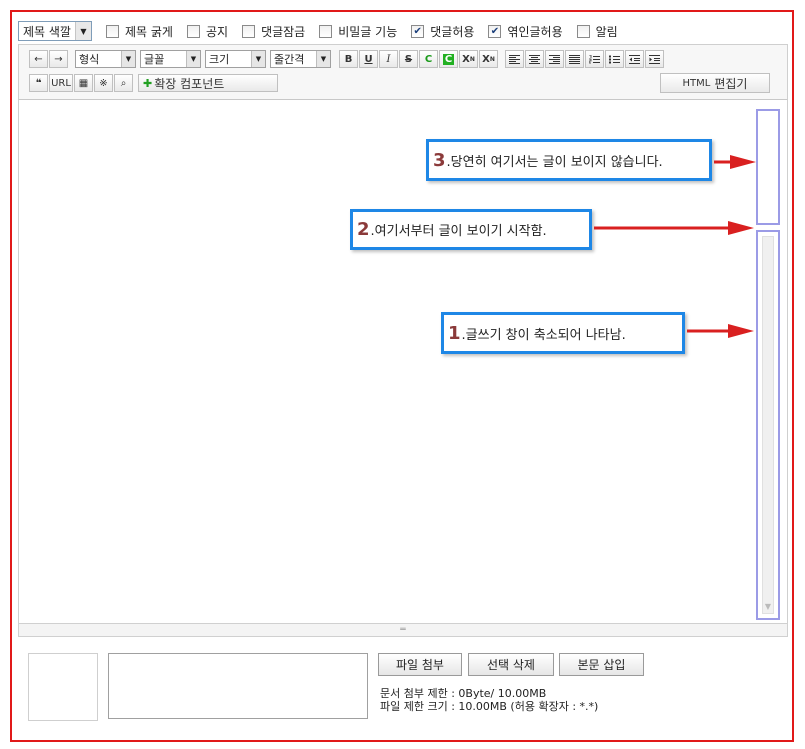  I want to click on file-size-limit-text: 파일 제한 크기 : 10.00MB (허용 확장자 : *.*), so click(489, 706).